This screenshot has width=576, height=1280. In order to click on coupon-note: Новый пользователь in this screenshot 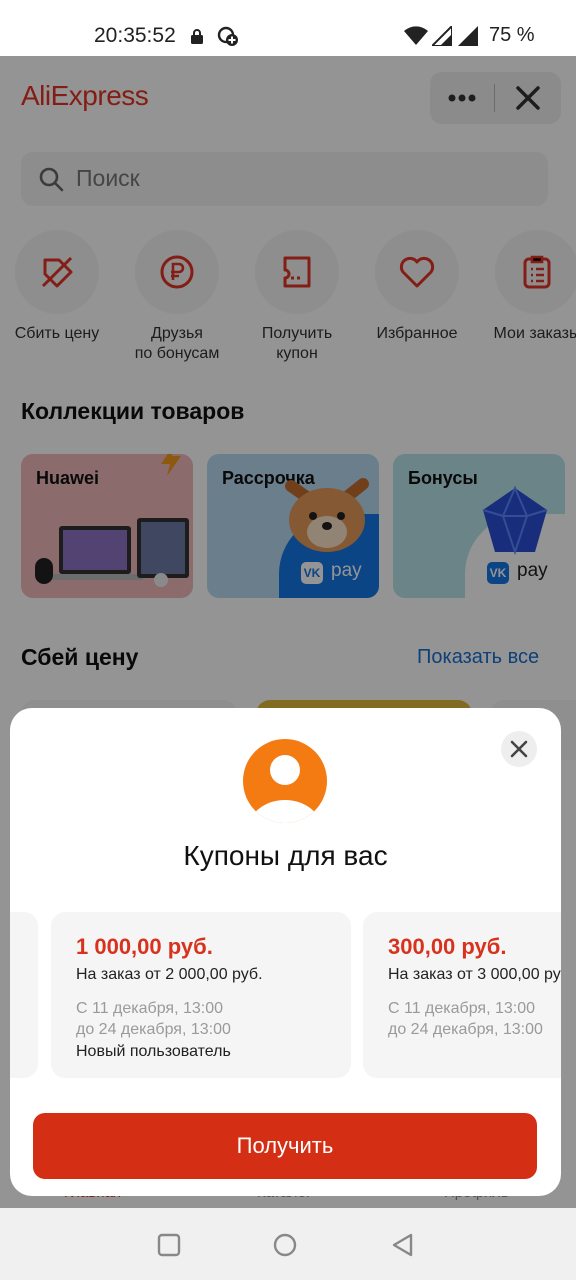, I will do `click(153, 1051)`.